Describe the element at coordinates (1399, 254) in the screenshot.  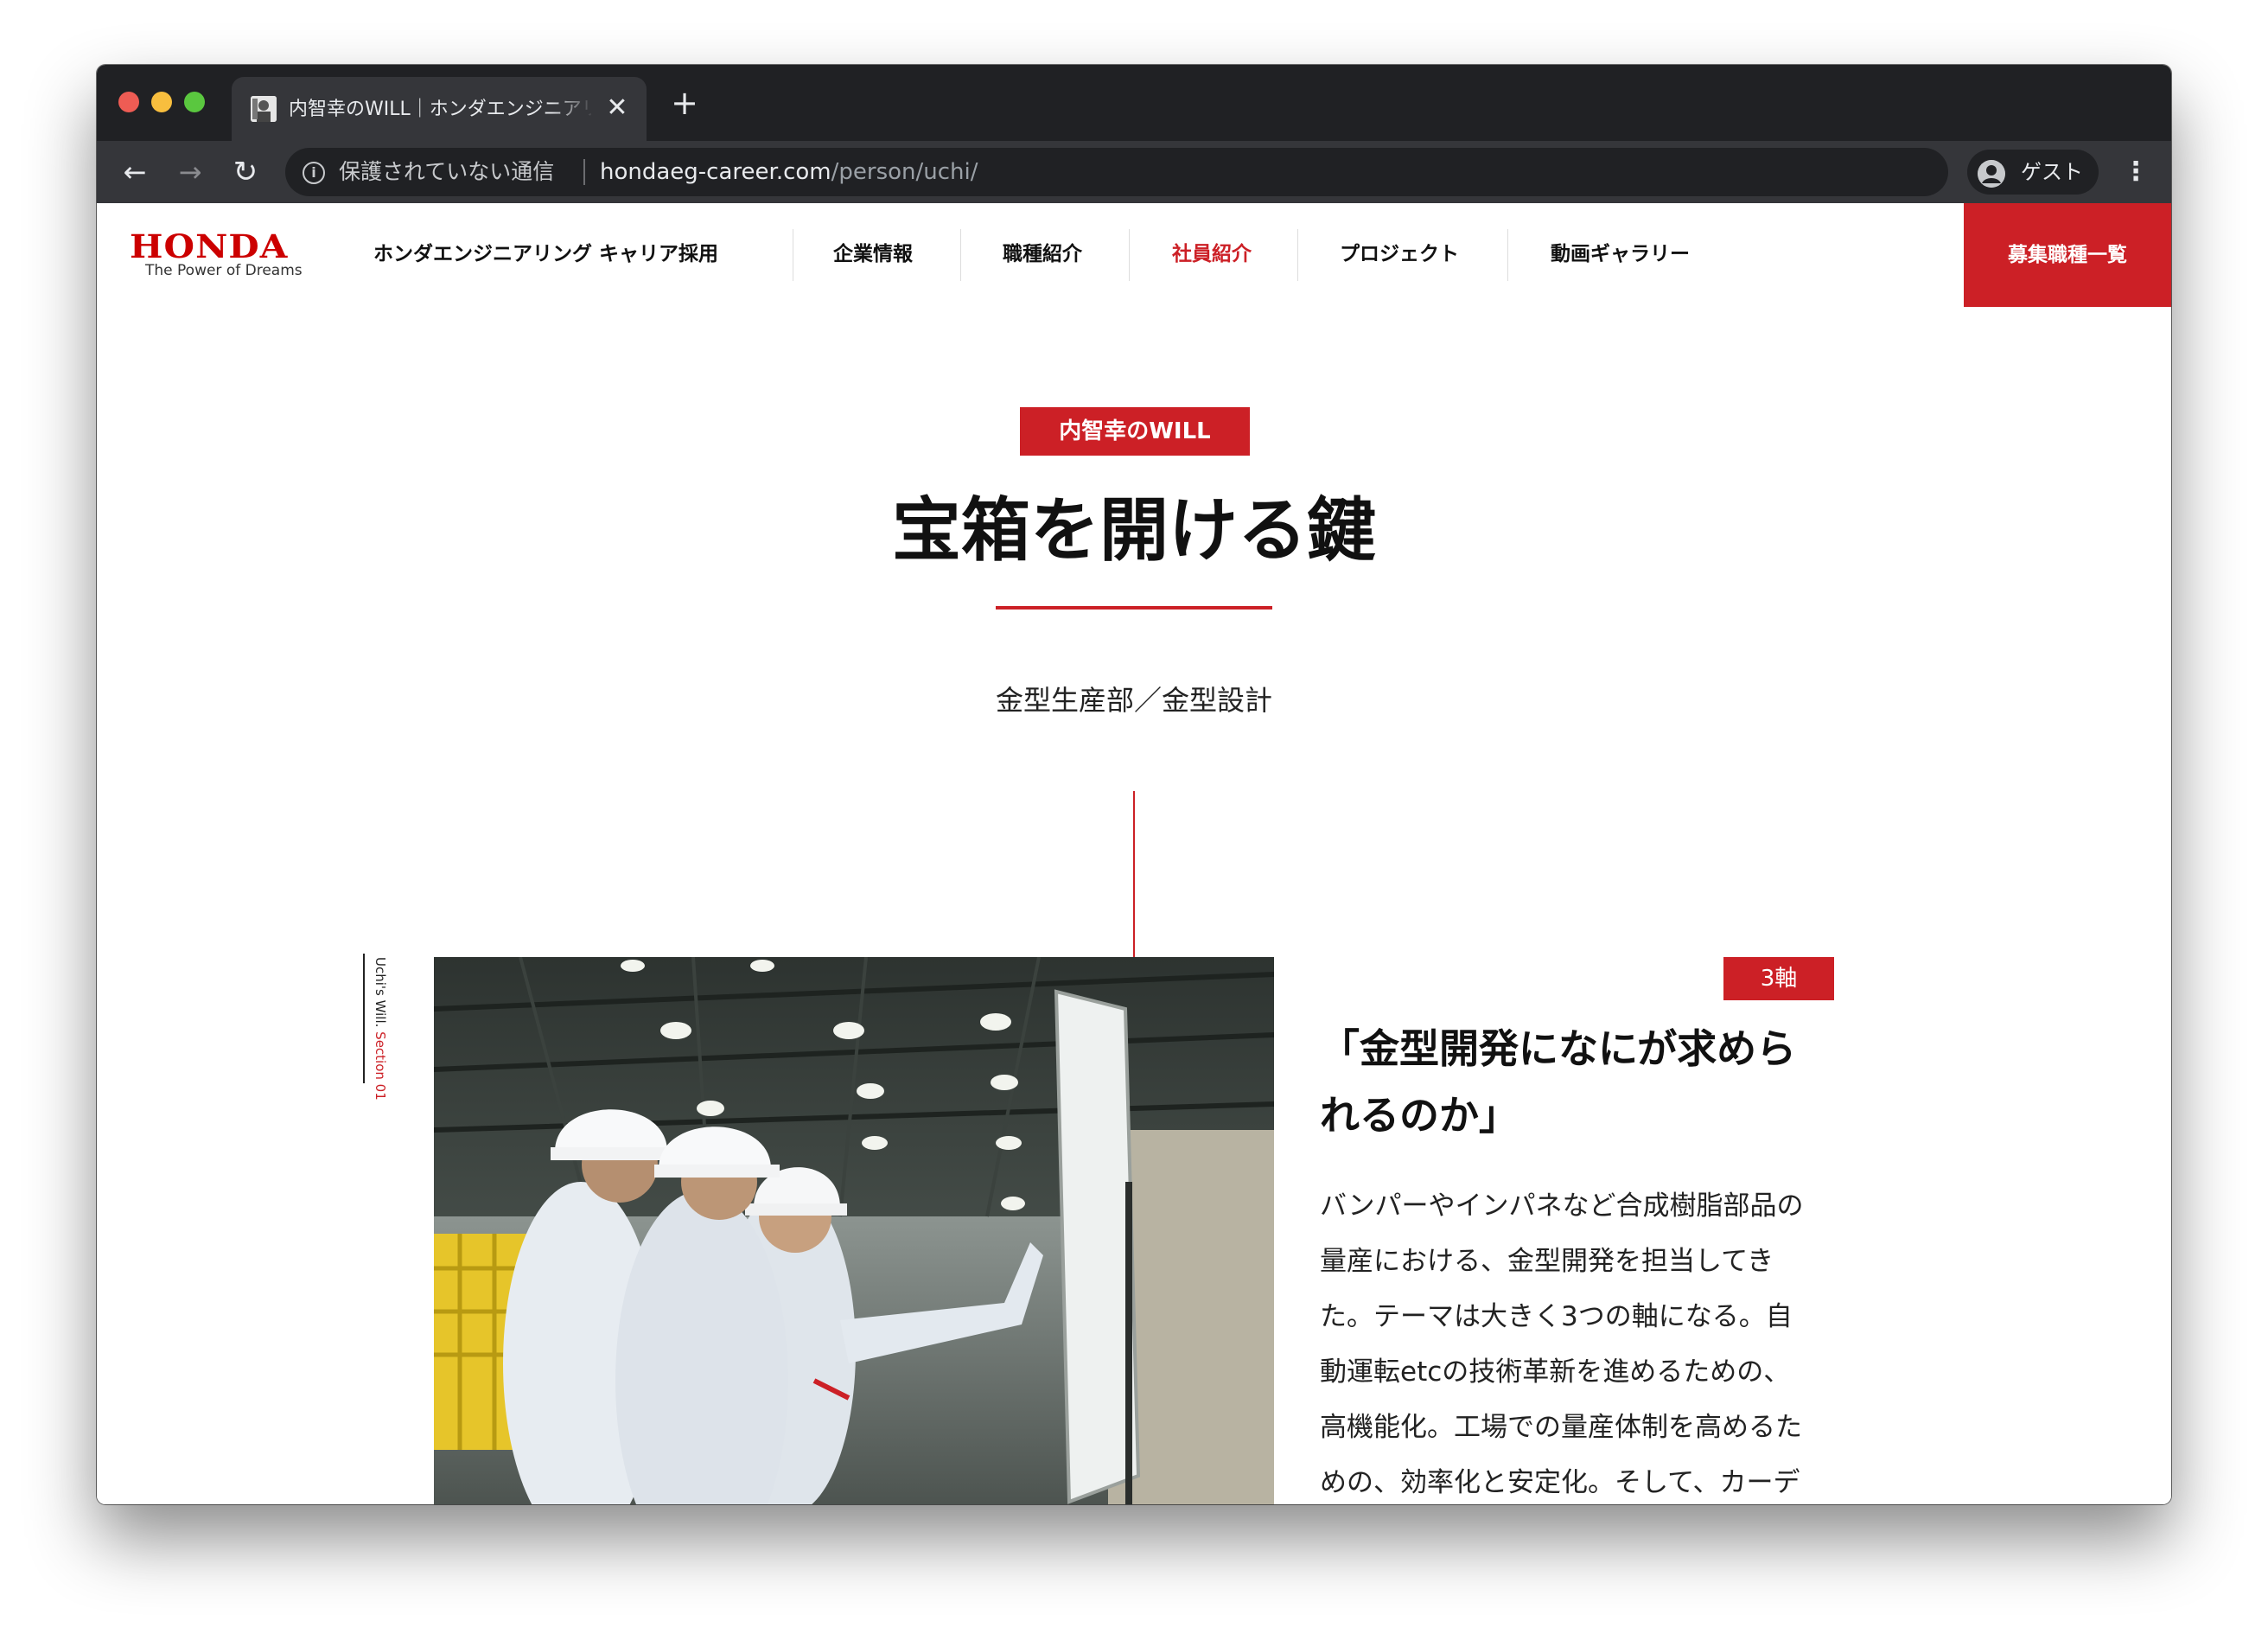
I see `nav-projects: プロジェクト` at that location.